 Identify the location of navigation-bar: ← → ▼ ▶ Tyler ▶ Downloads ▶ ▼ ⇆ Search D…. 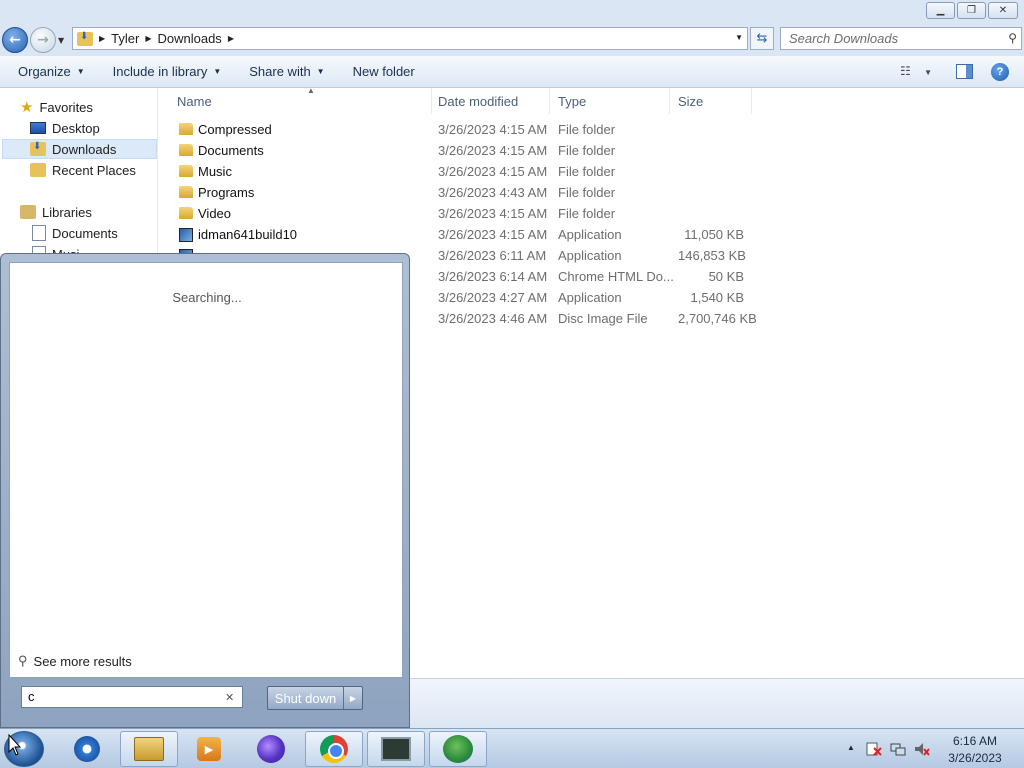
(512, 40).